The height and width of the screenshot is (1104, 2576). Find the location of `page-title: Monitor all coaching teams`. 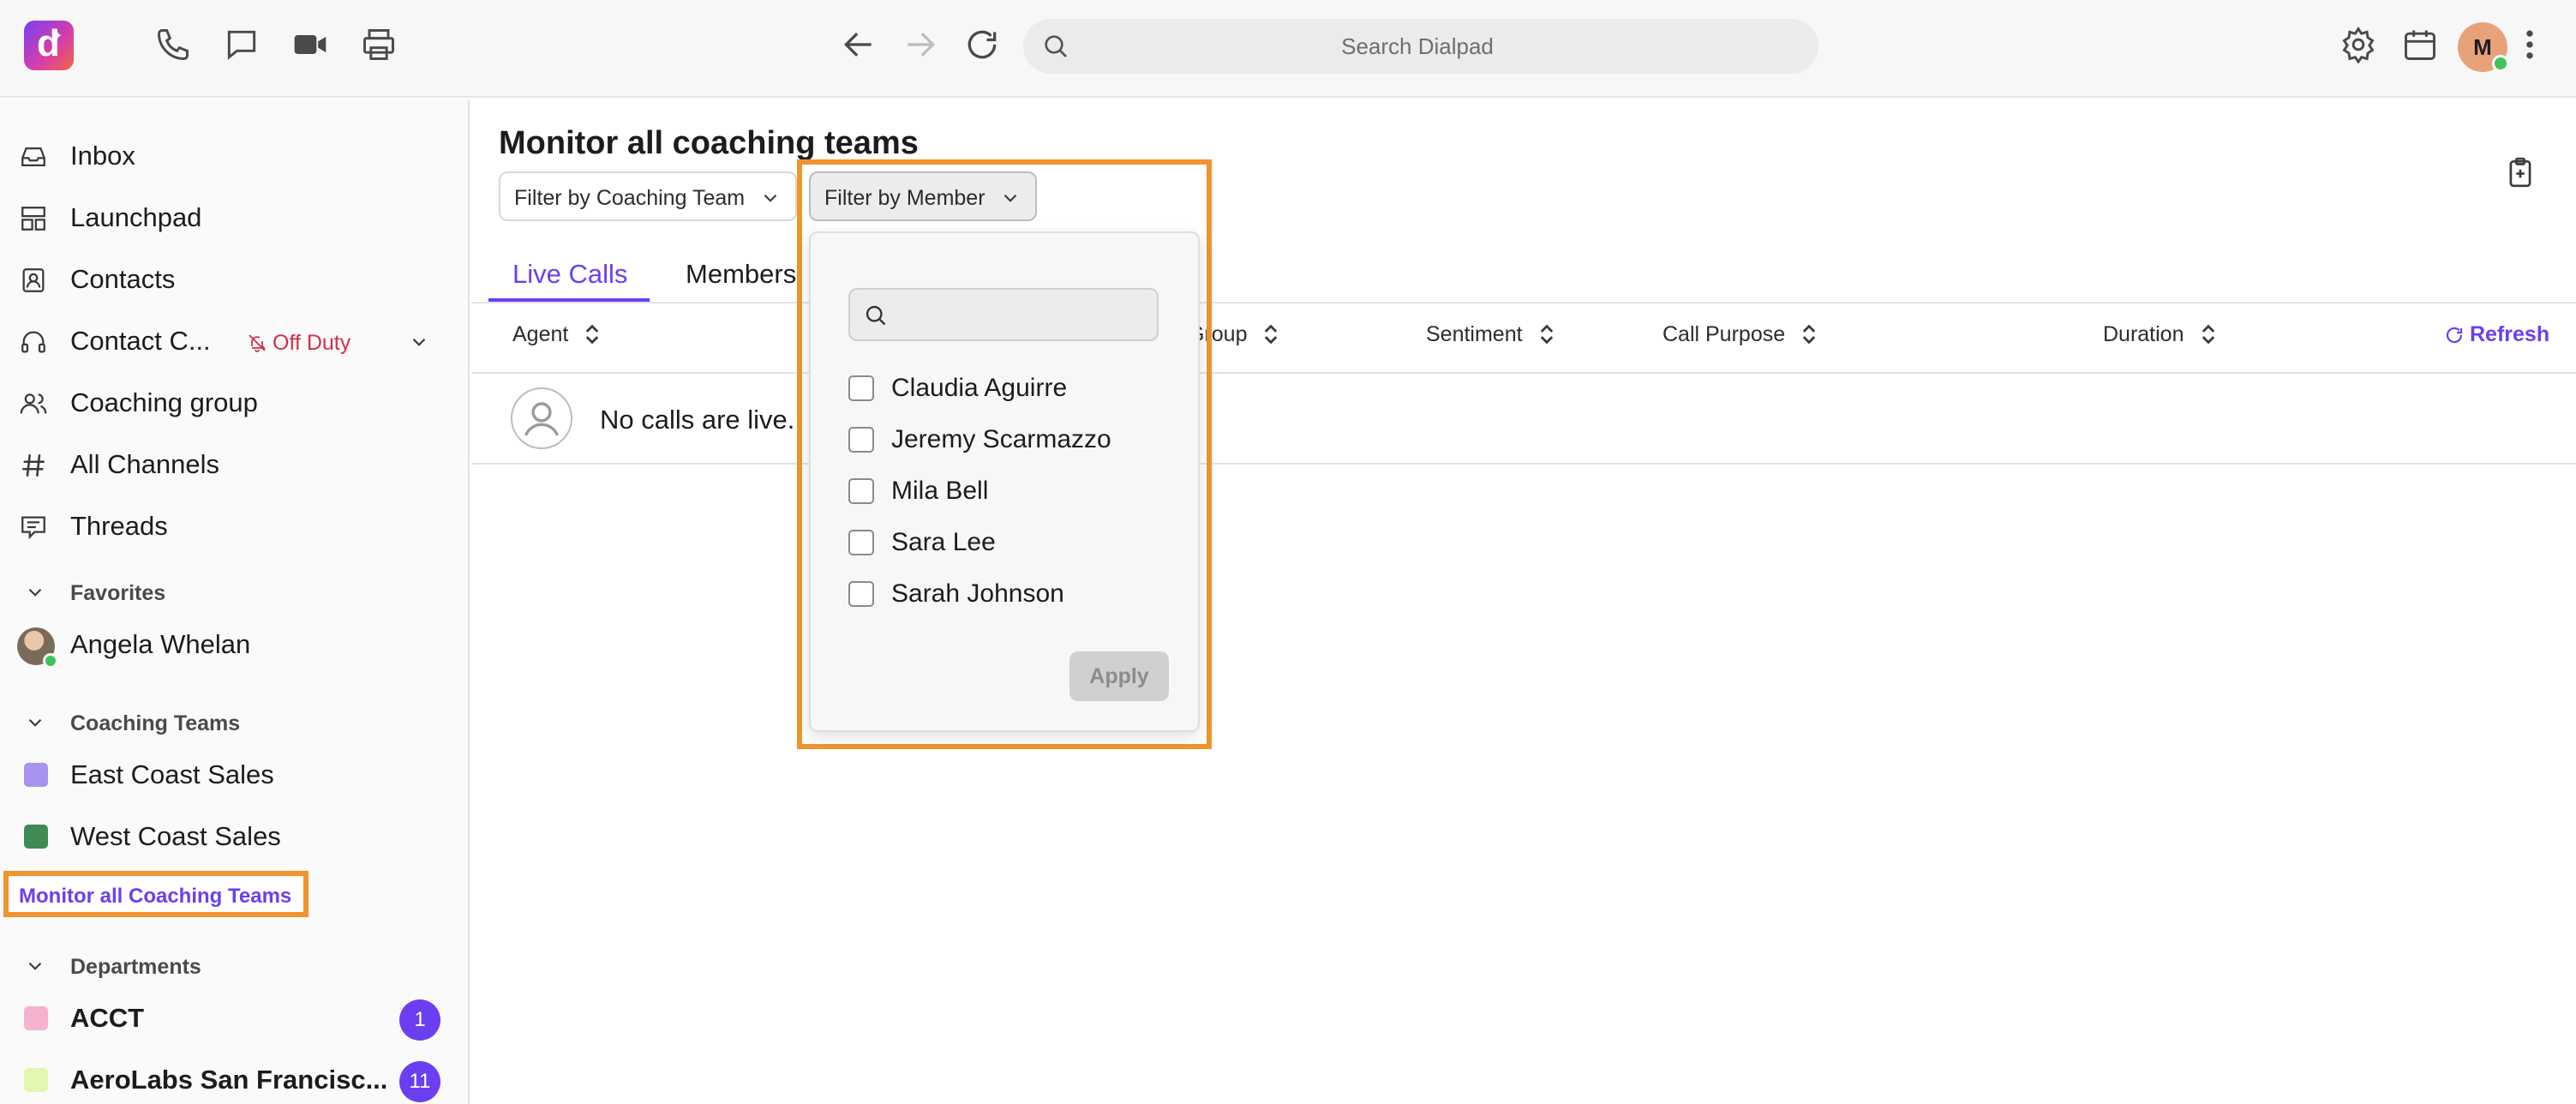

page-title: Monitor all coaching teams is located at coordinates (709, 143).